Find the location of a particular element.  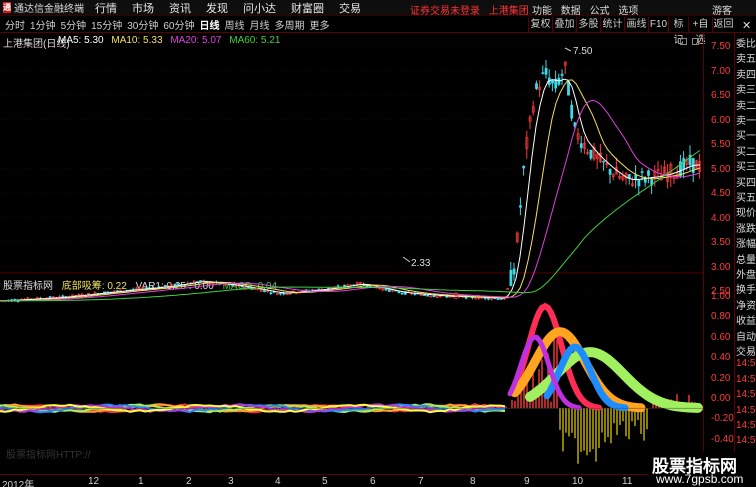

site-badge: 股票指标网 www.7gpsb.com is located at coordinates (702, 469).